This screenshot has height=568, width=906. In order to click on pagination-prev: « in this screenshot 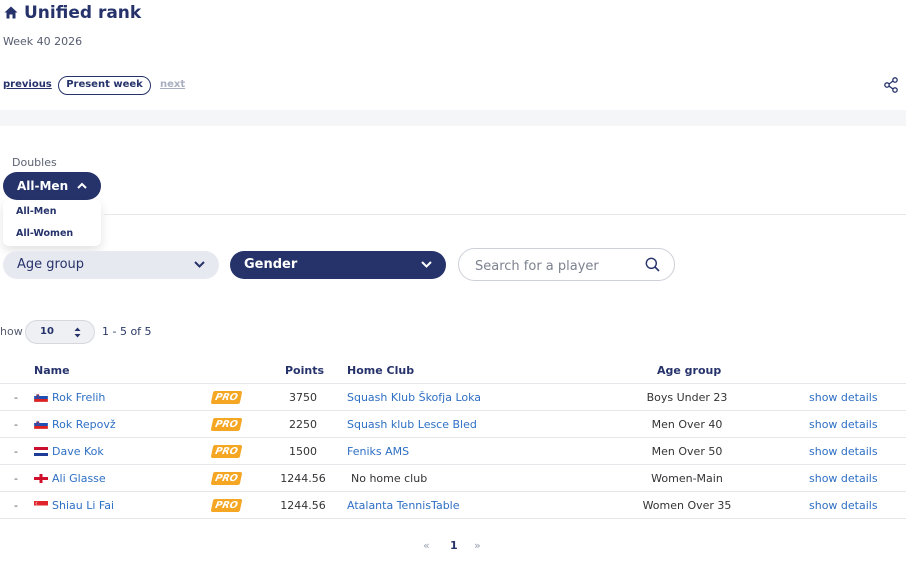, I will do `click(426, 545)`.